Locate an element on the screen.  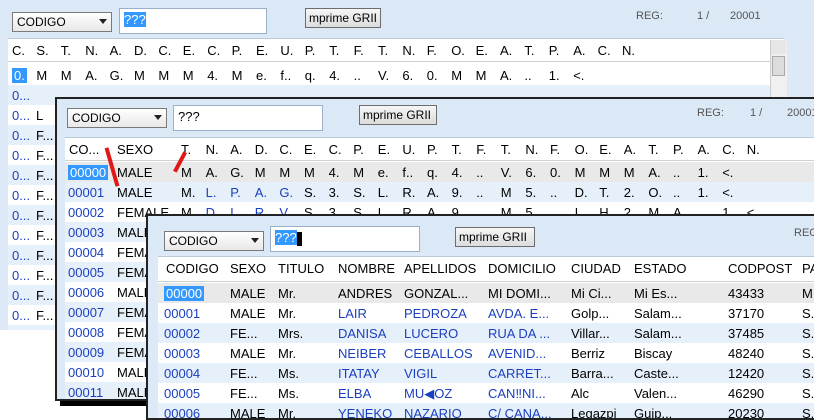
grid-cell: NAZARIO is located at coordinates (433, 412).